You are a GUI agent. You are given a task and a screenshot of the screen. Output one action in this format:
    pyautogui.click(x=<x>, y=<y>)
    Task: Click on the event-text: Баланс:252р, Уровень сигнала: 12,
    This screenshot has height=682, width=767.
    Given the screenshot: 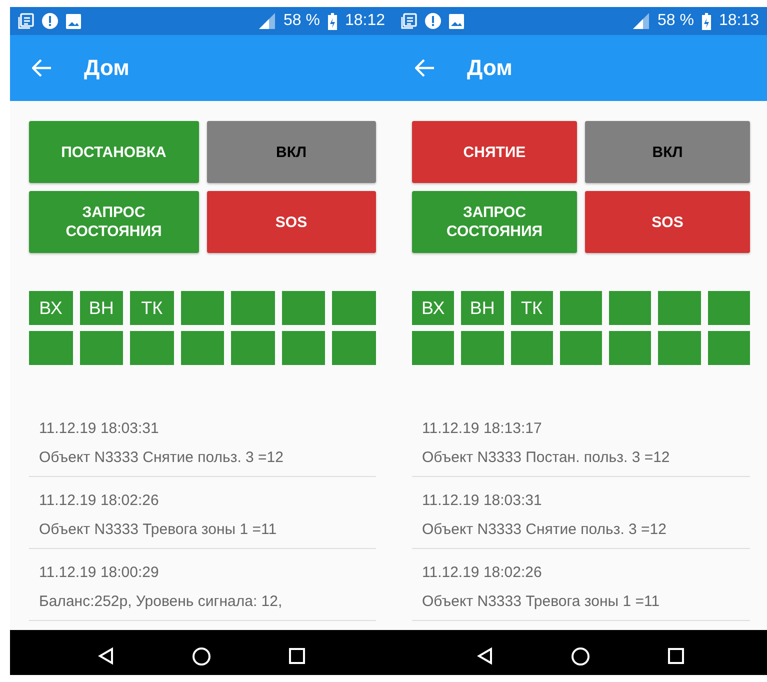 What is the action you would take?
    pyautogui.click(x=161, y=601)
    